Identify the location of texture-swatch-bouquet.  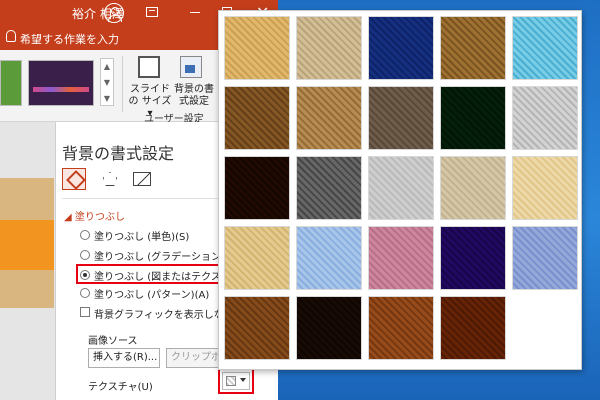
(545, 258).